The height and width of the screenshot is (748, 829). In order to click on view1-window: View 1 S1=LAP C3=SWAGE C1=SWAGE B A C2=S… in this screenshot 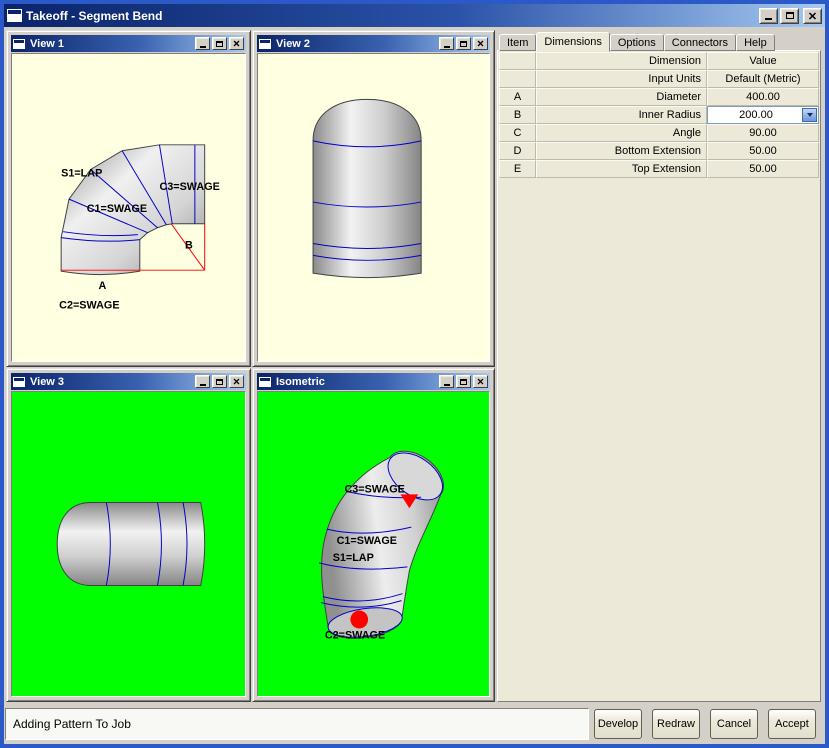, I will do `click(128, 198)`.